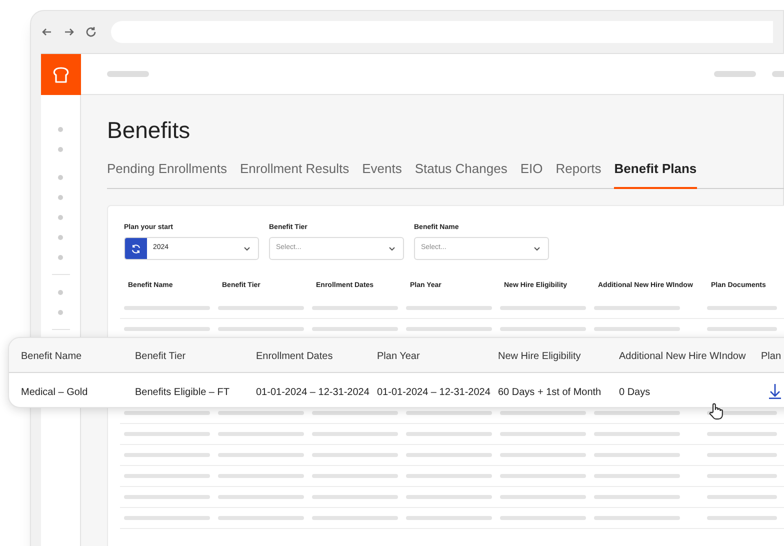 The width and height of the screenshot is (784, 546). I want to click on column-header: Plan, so click(771, 356).